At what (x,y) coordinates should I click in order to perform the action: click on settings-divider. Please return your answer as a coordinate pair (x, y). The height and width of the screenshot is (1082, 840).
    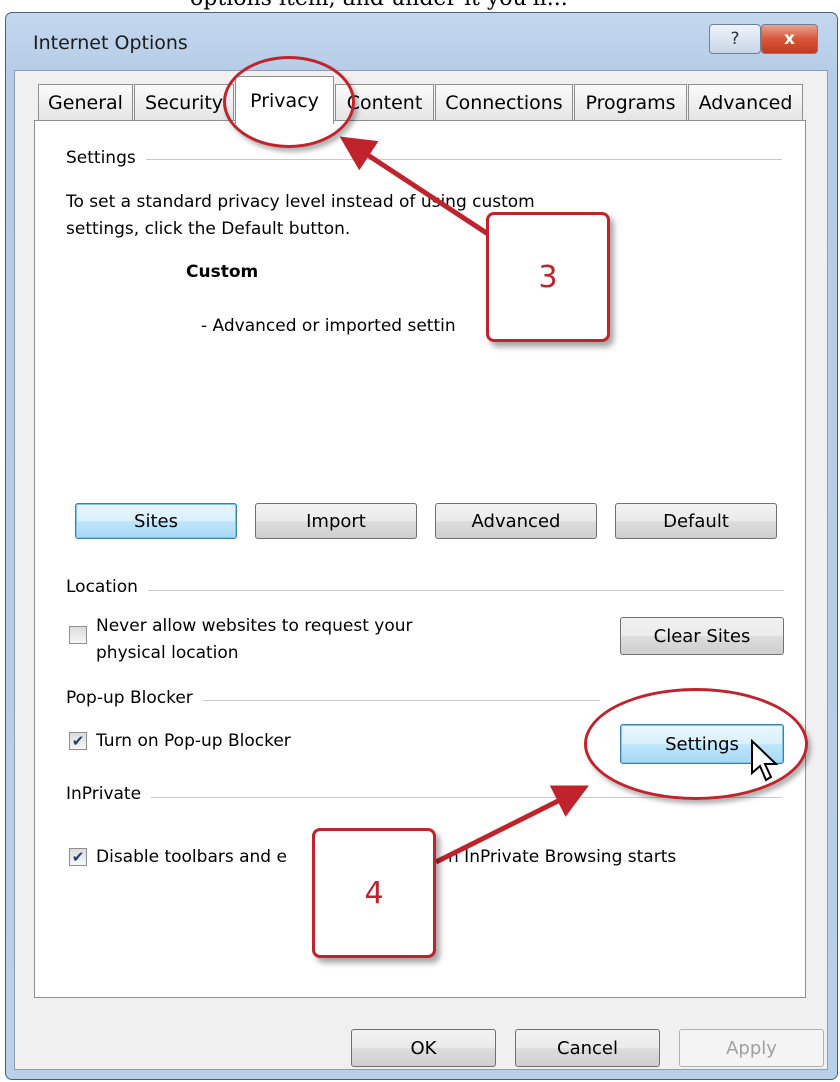
    Looking at the image, I should click on (424, 159).